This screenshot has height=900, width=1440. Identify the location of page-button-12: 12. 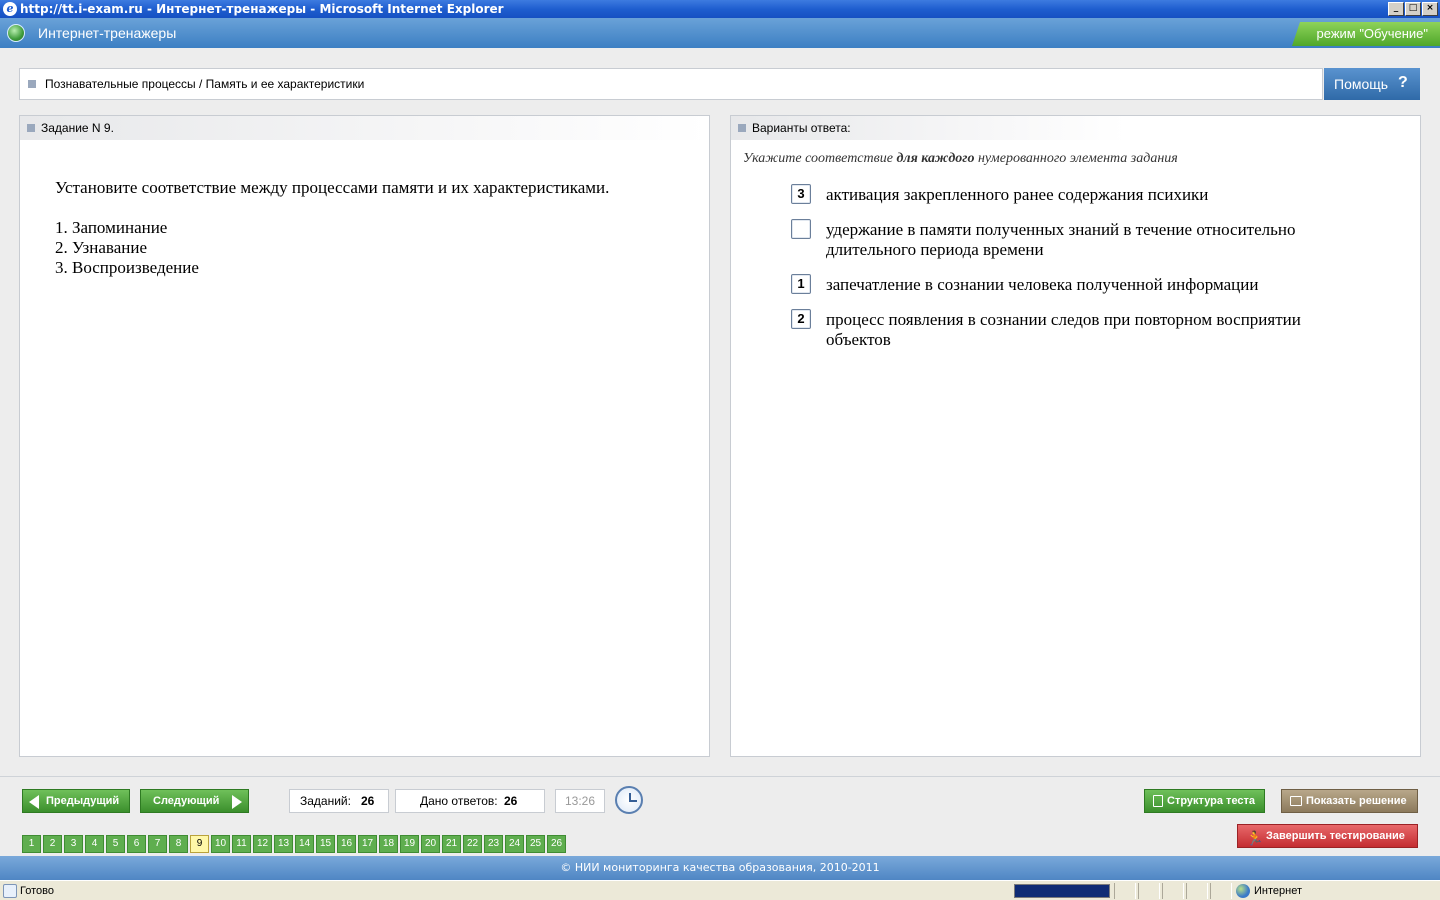
(262, 844).